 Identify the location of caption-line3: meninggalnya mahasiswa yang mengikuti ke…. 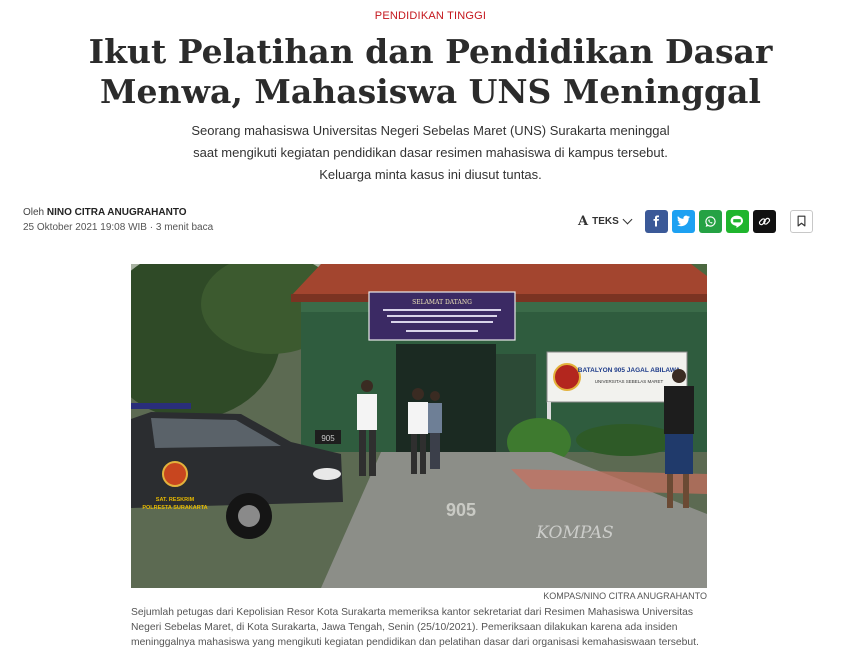
(415, 642).